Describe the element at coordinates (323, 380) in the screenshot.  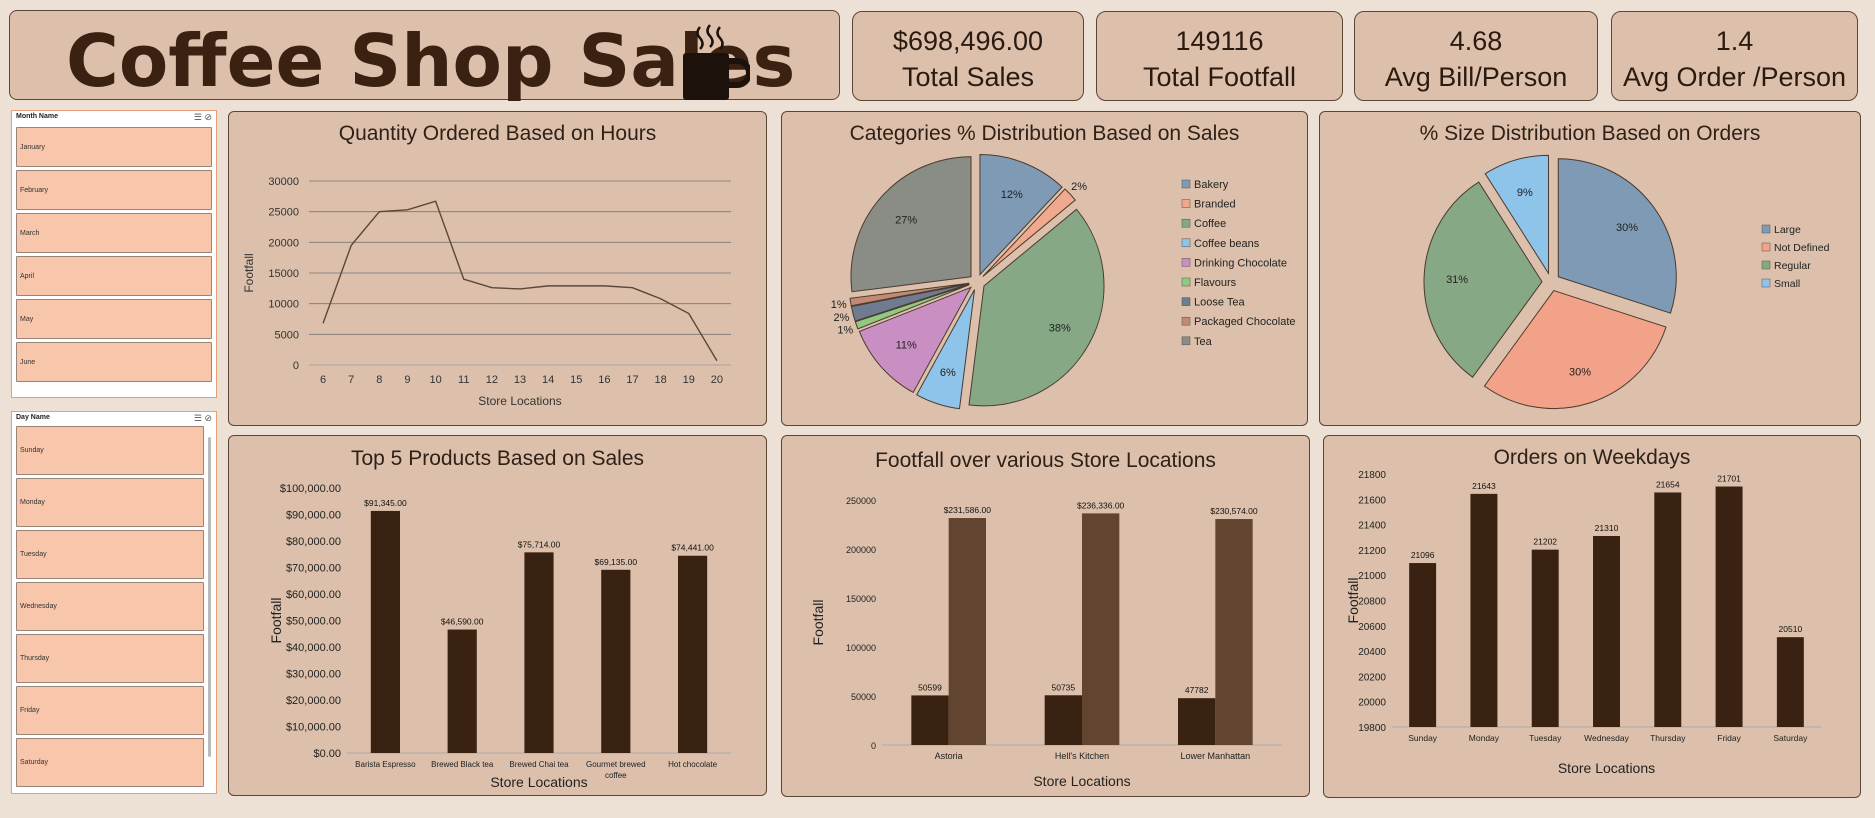
I see `x-tick-label: 6` at that location.